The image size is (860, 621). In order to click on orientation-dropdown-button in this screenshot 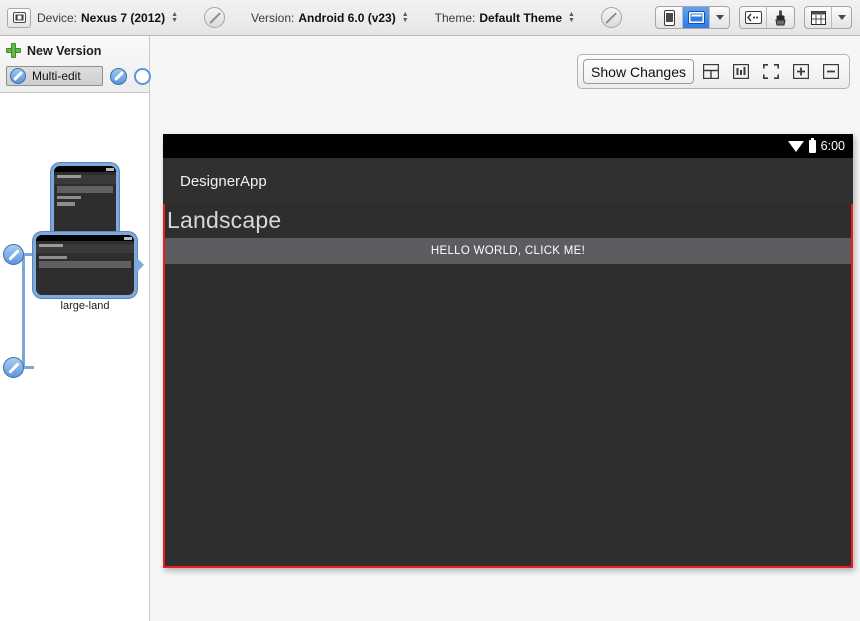, I will do `click(719, 17)`.